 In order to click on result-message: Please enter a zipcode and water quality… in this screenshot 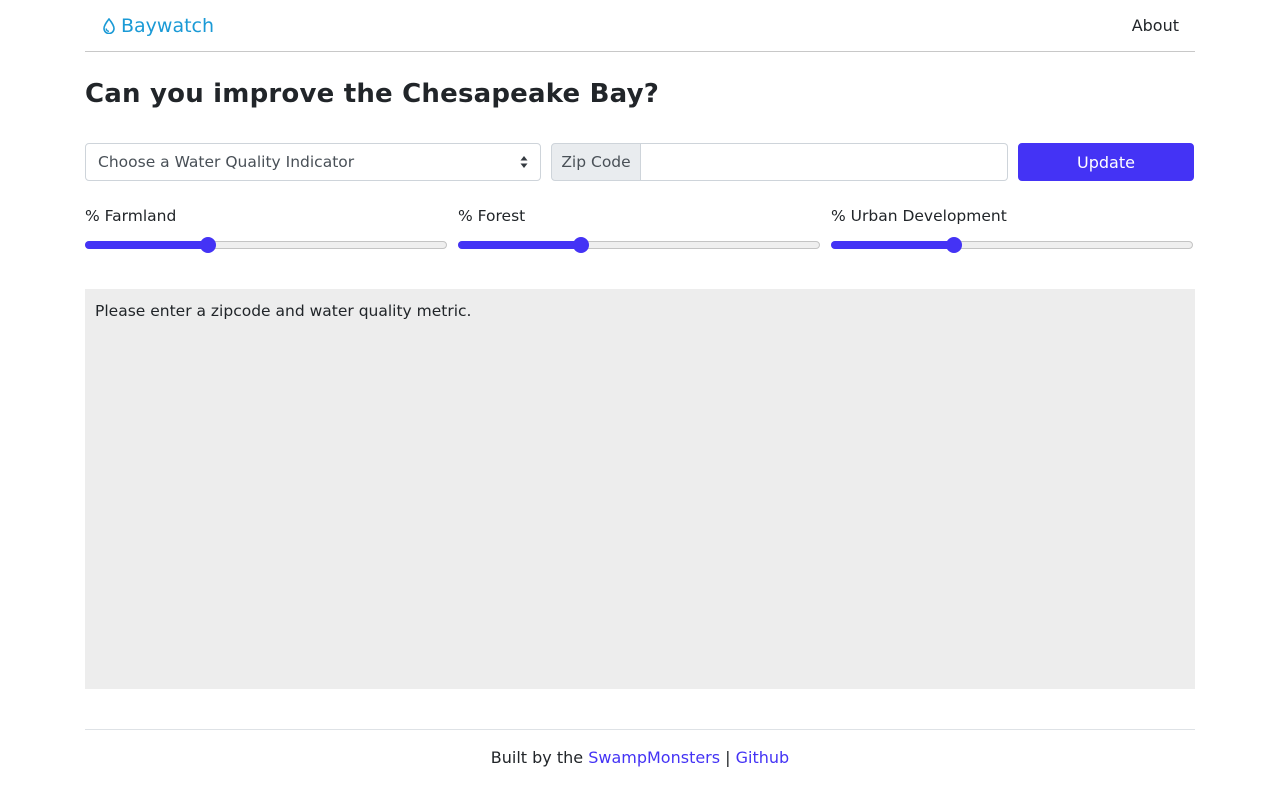, I will do `click(283, 311)`.